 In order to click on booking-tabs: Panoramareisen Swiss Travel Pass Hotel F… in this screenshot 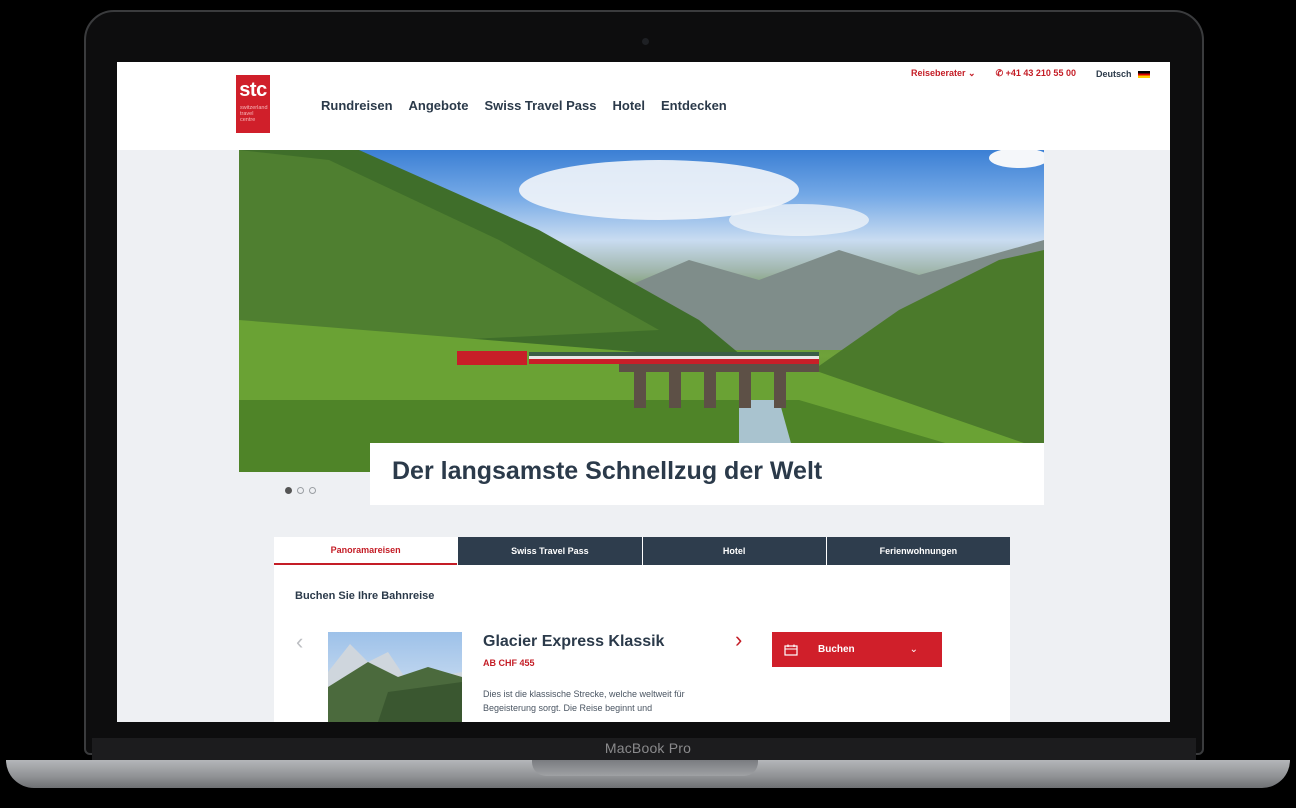, I will do `click(642, 551)`.